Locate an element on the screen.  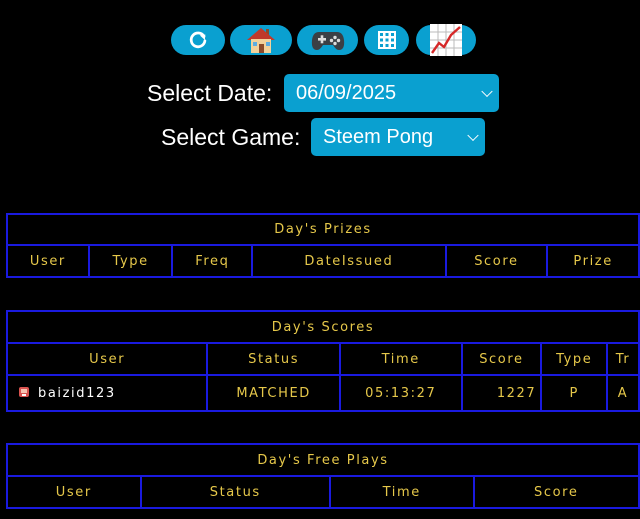
user-cell: baizid123 is located at coordinates (107, 393).